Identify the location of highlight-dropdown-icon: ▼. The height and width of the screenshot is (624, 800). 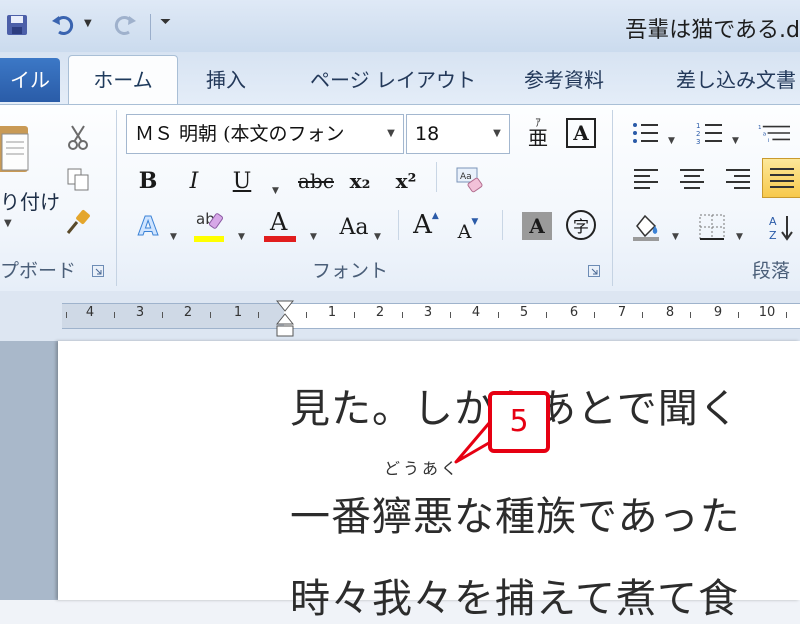
(241, 233).